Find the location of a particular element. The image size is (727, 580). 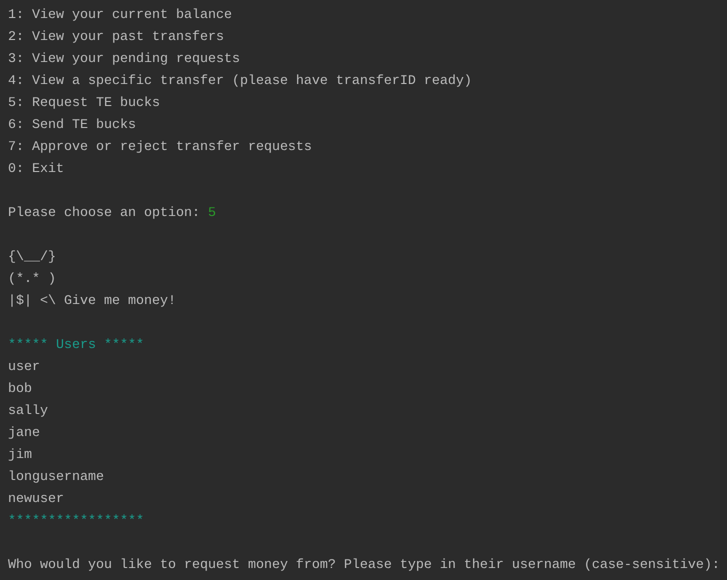

console-header: ***** Users ***** is located at coordinates (76, 345).